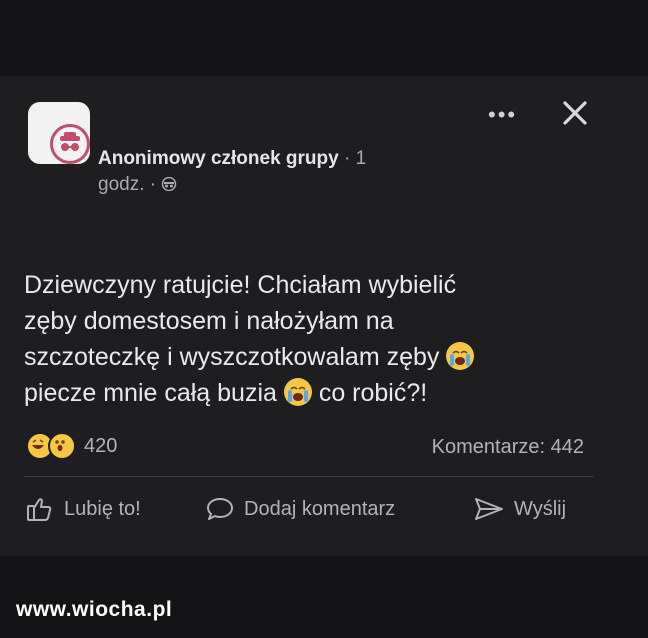 Image resolution: width=648 pixels, height=638 pixels. What do you see at coordinates (218, 158) in the screenshot?
I see `author-name: Anonimowy członek grupy` at bounding box center [218, 158].